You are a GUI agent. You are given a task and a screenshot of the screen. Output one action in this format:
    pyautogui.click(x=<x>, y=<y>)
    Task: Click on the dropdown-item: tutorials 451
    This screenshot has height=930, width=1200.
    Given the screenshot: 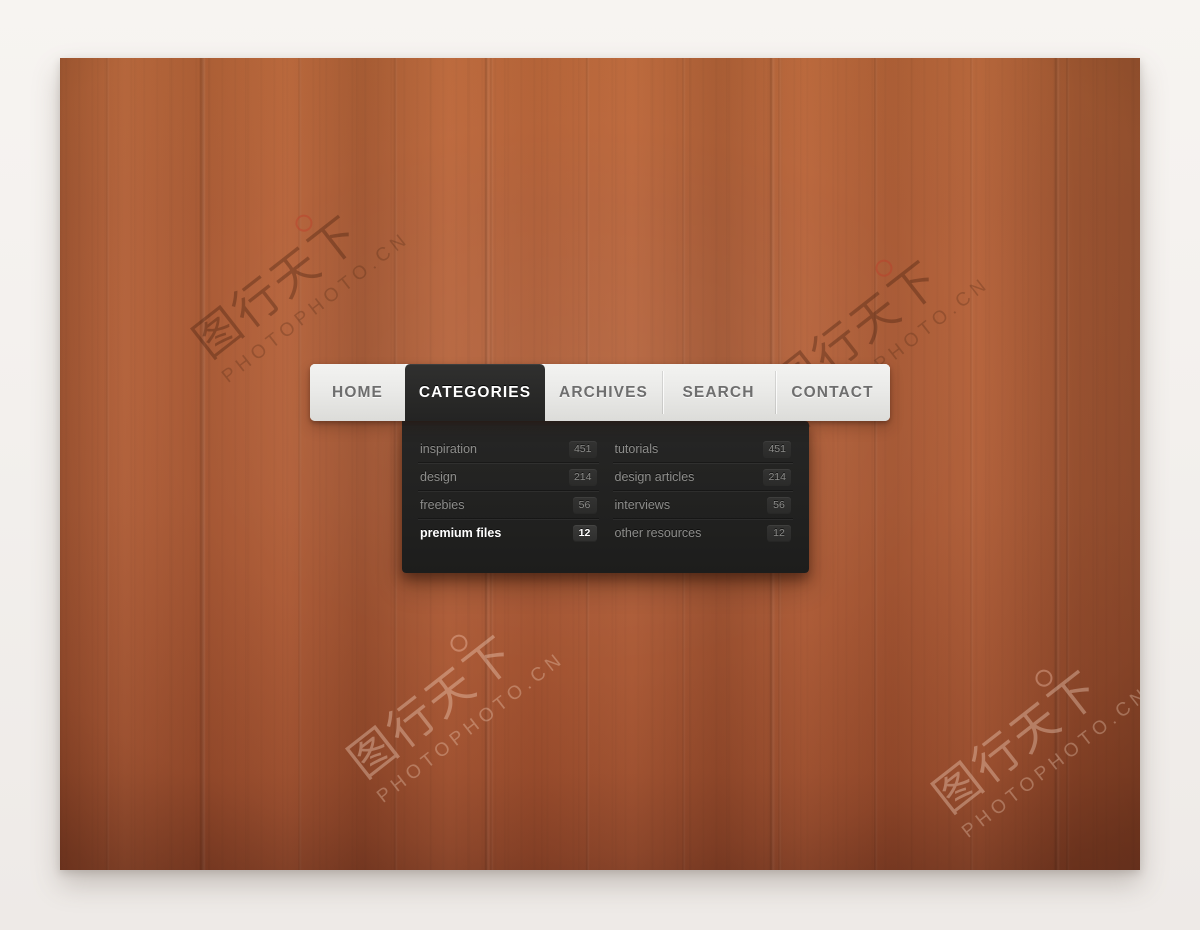 What is the action you would take?
    pyautogui.click(x=703, y=449)
    